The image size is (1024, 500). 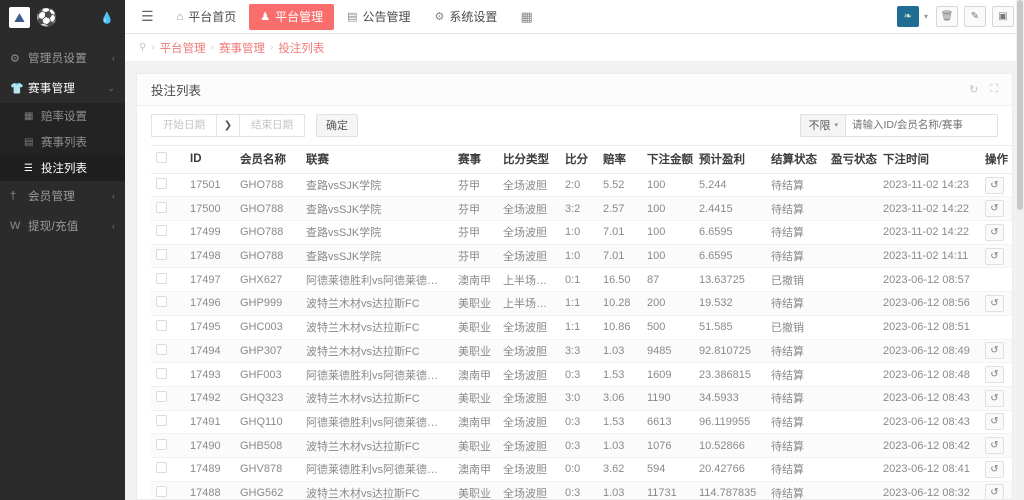 I want to click on sidebar-item-admin-settings: ⚙ 管理员设置 ‹, so click(x=62, y=58).